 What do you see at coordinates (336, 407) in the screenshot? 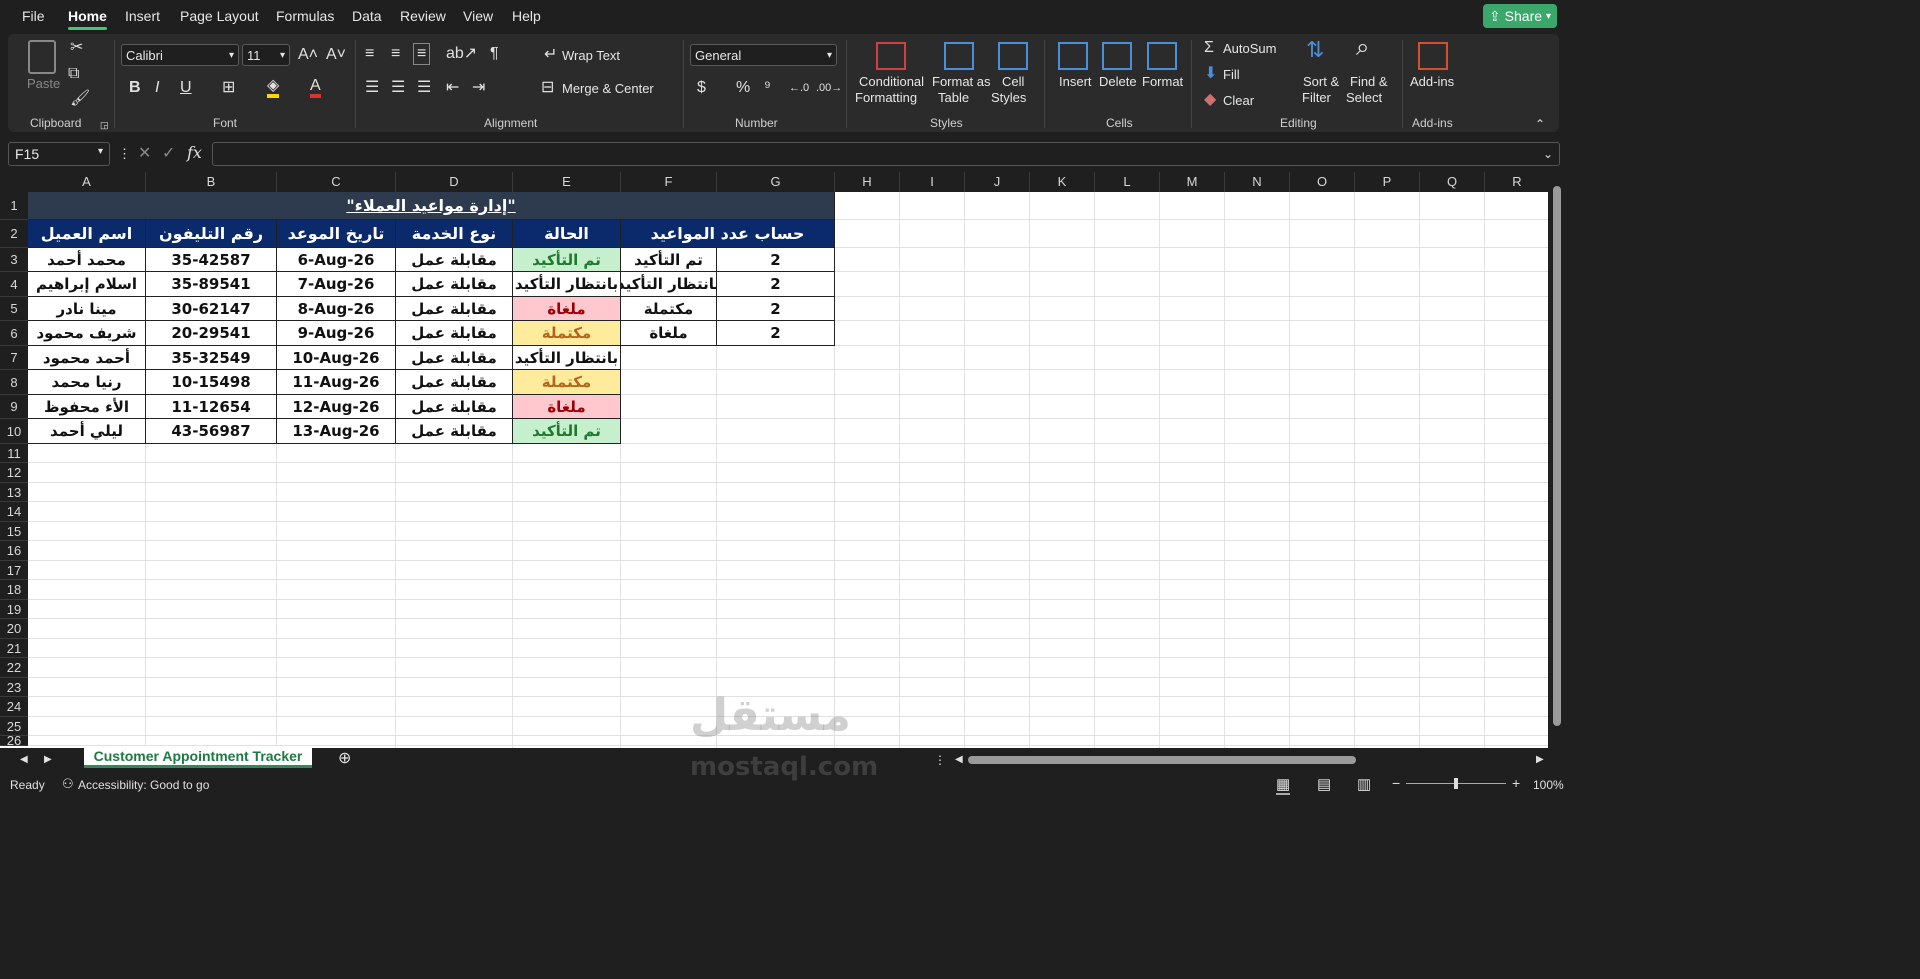
I see `table-cell: 12-Aug-26` at bounding box center [336, 407].